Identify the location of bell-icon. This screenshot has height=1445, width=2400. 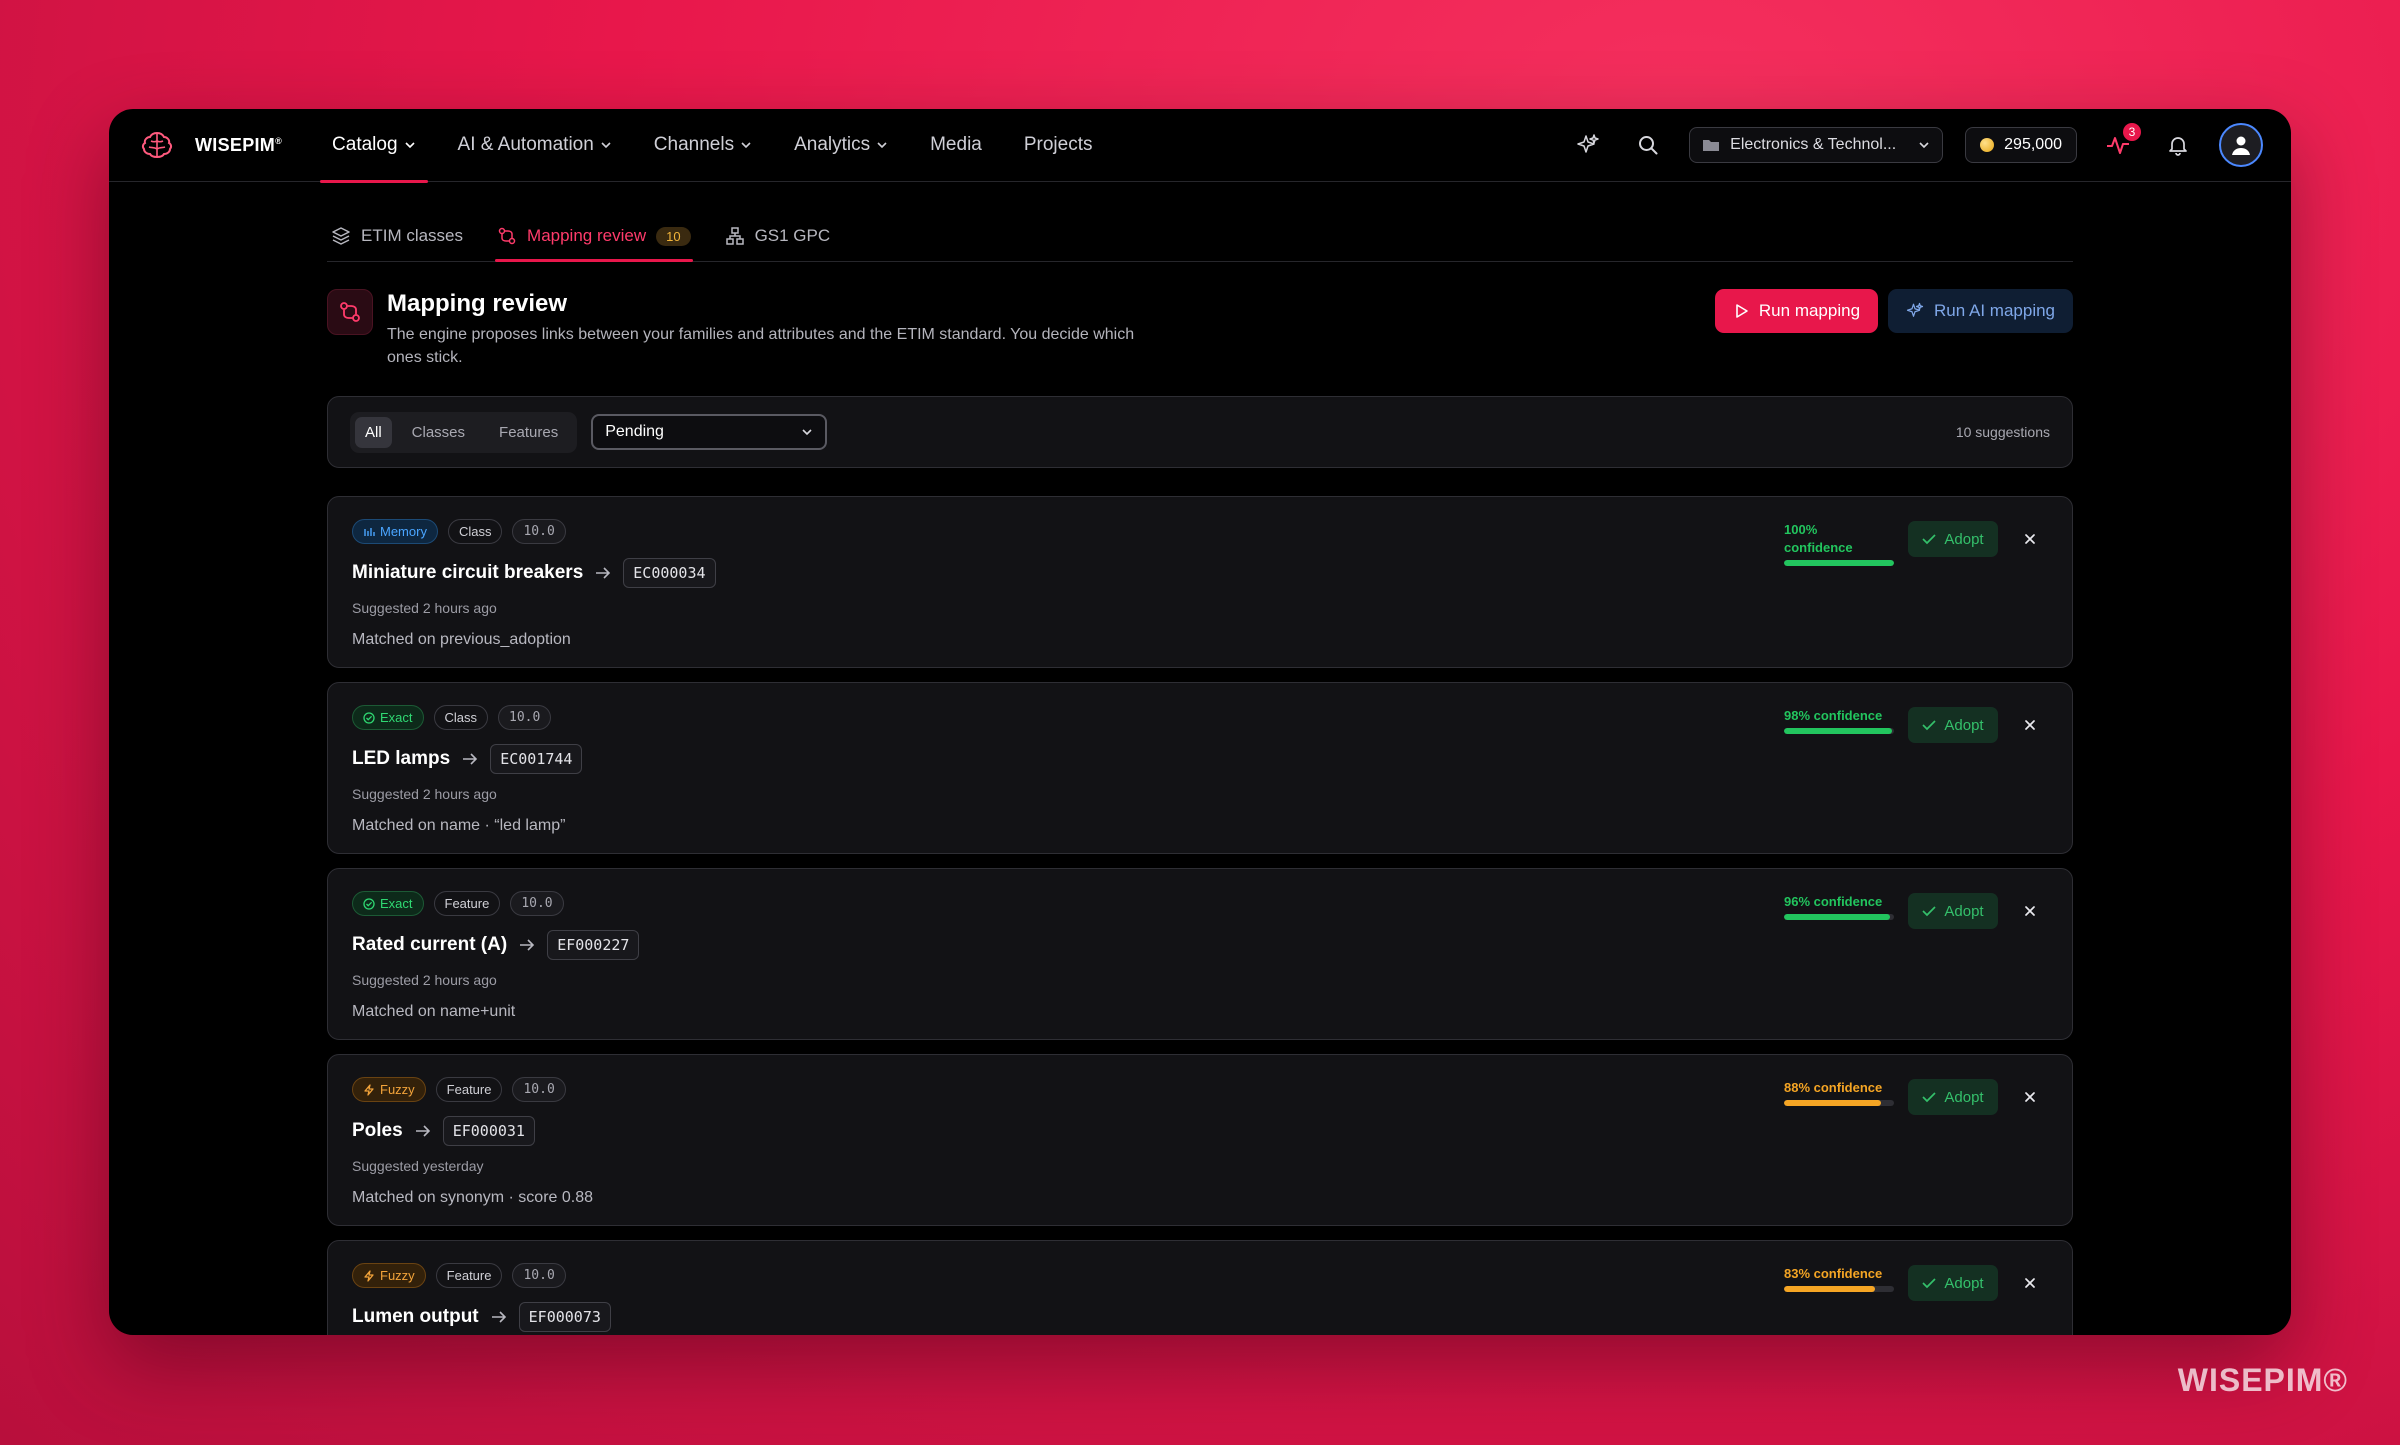
(2178, 146).